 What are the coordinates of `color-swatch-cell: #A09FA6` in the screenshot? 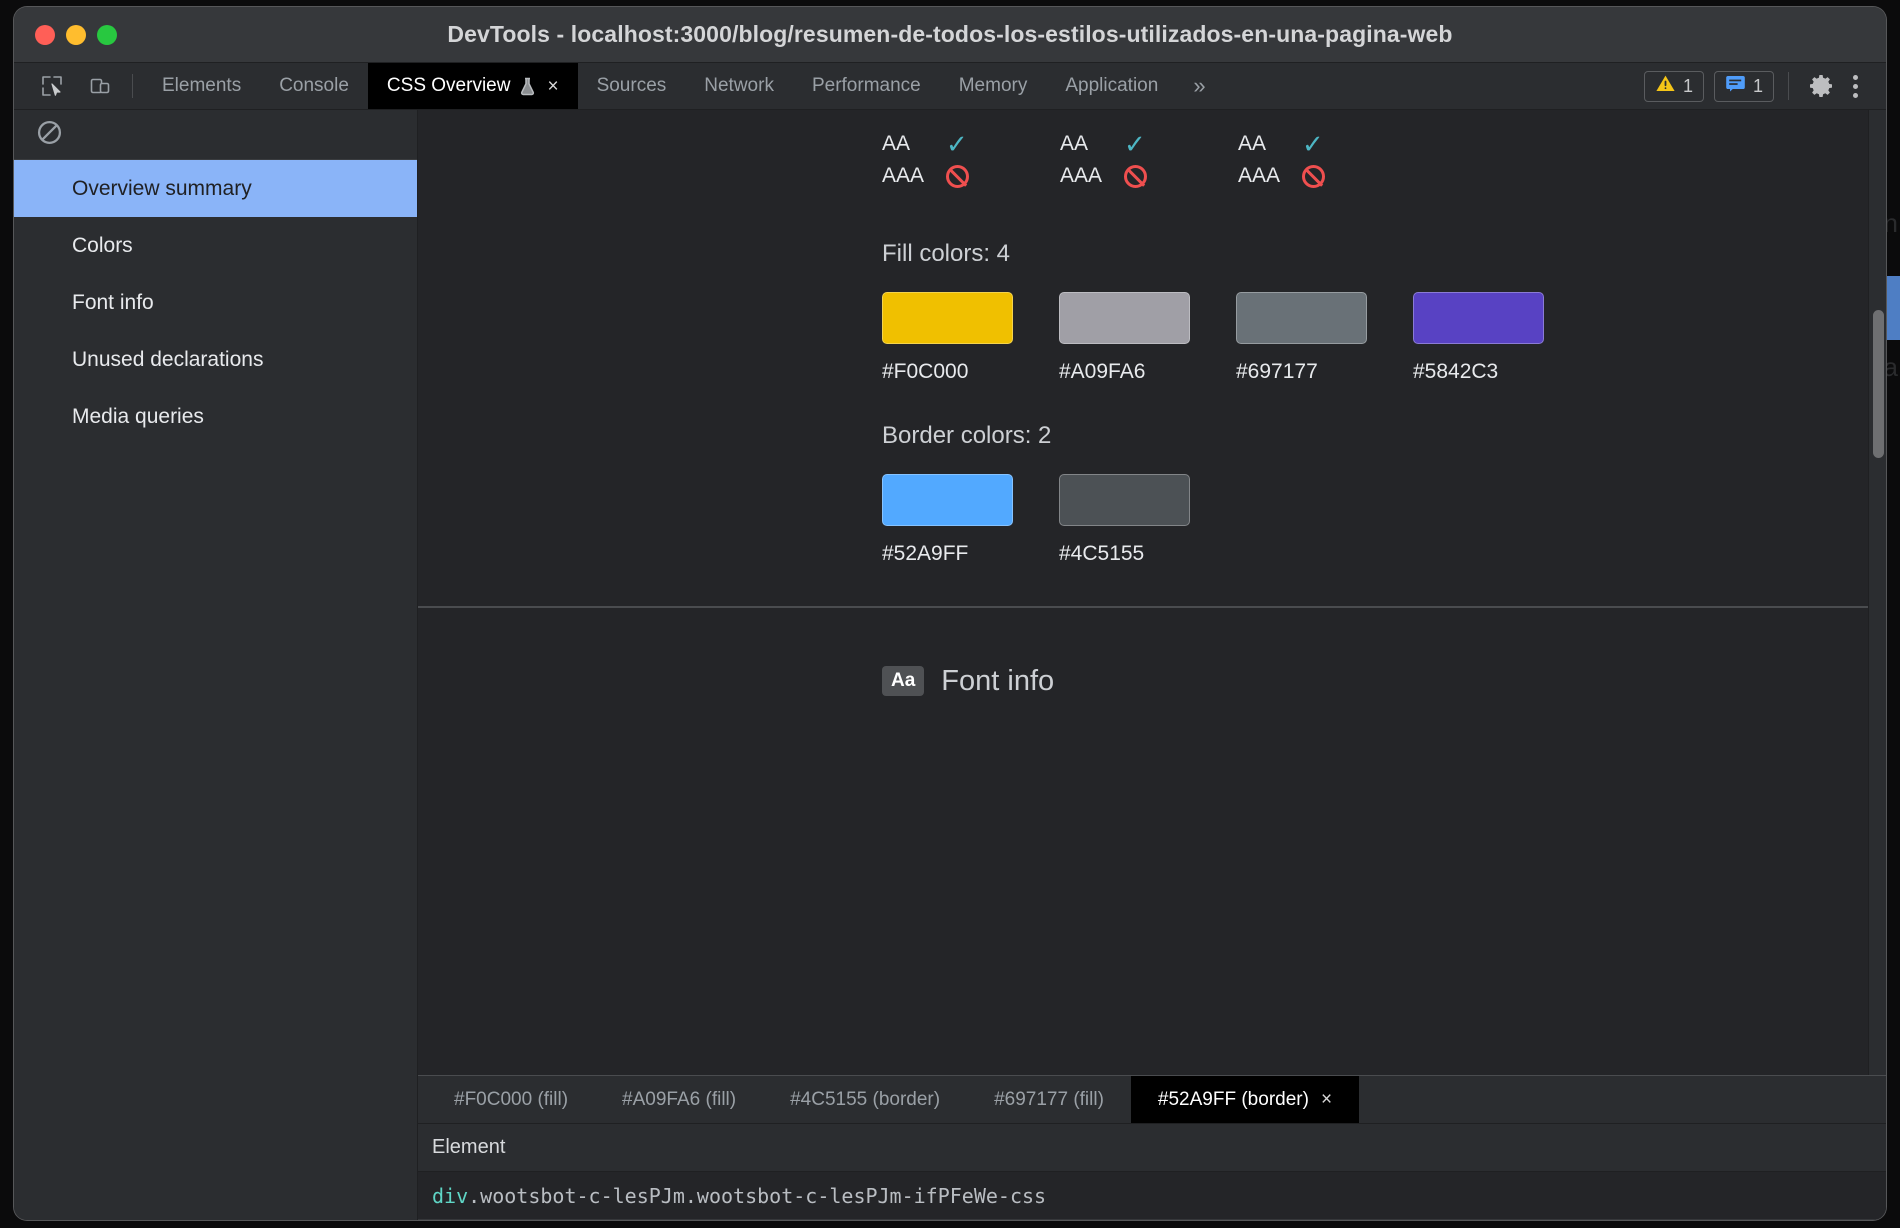 It's located at (1147, 338).